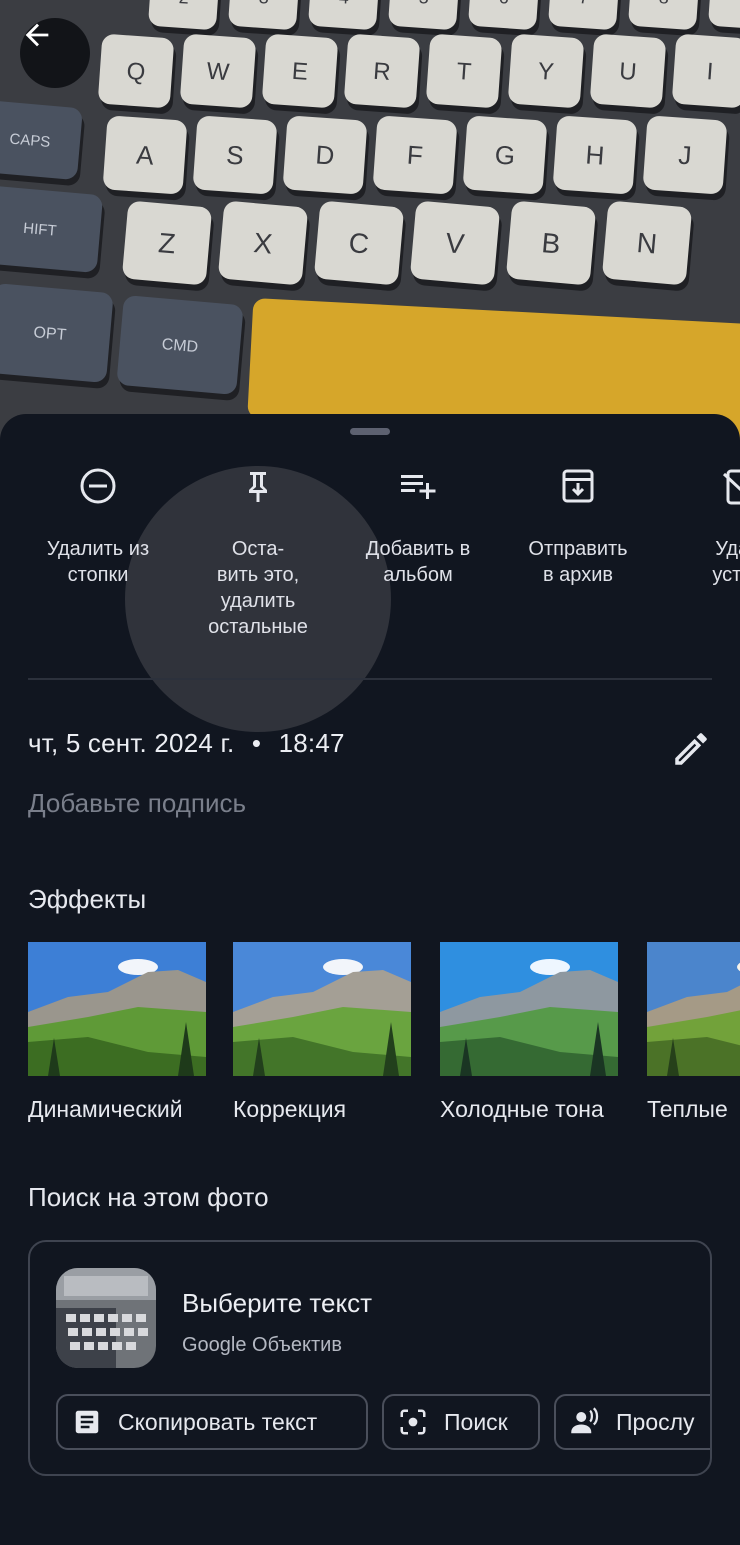  I want to click on drag-handle, so click(370, 431).